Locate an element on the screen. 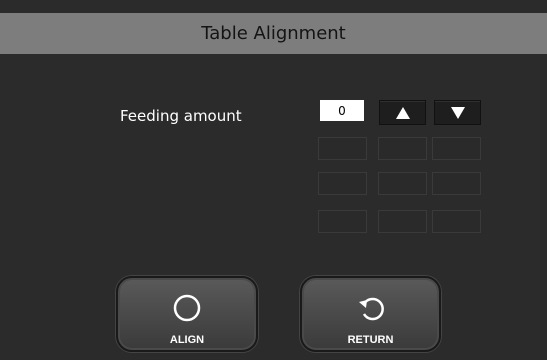  triangle-down-icon is located at coordinates (457, 112).